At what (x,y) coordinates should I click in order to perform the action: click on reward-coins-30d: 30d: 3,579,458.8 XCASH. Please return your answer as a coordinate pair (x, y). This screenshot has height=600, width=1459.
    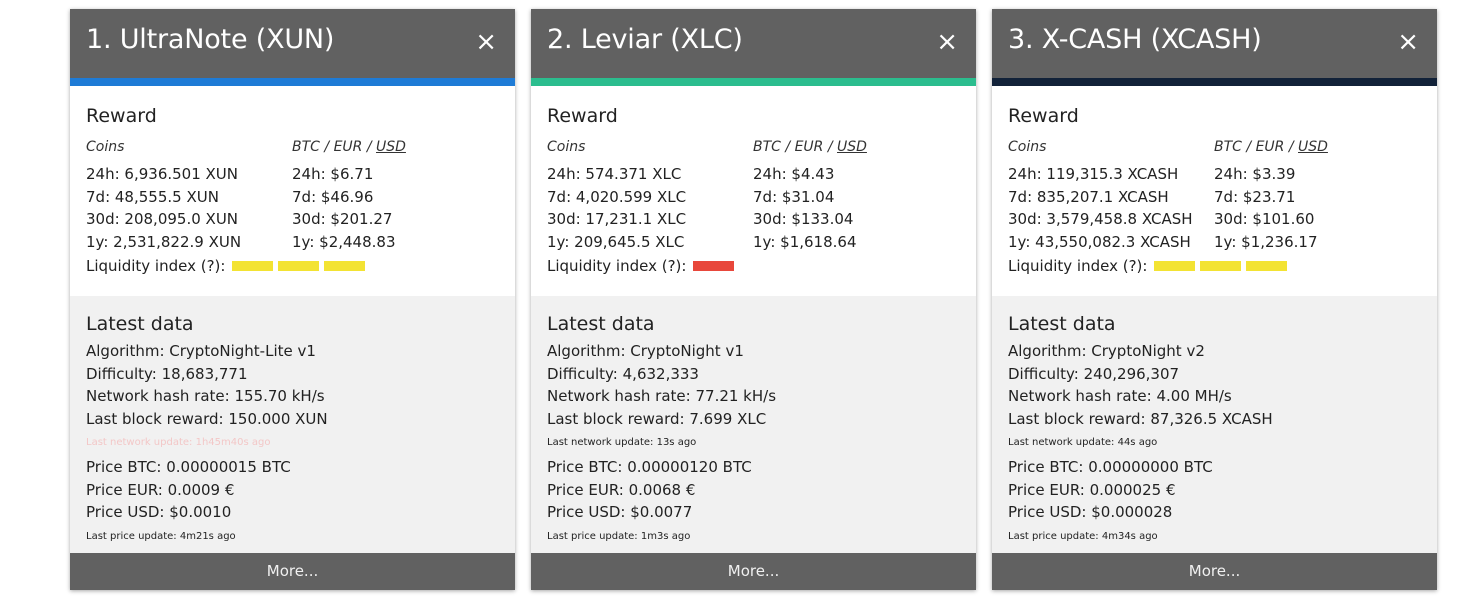
    Looking at the image, I should click on (1100, 219).